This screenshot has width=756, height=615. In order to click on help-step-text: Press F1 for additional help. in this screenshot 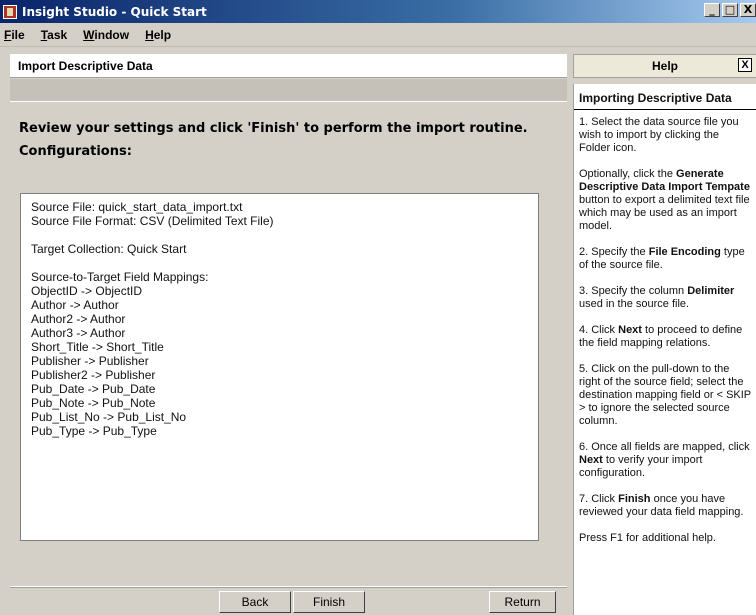, I will do `click(647, 538)`.